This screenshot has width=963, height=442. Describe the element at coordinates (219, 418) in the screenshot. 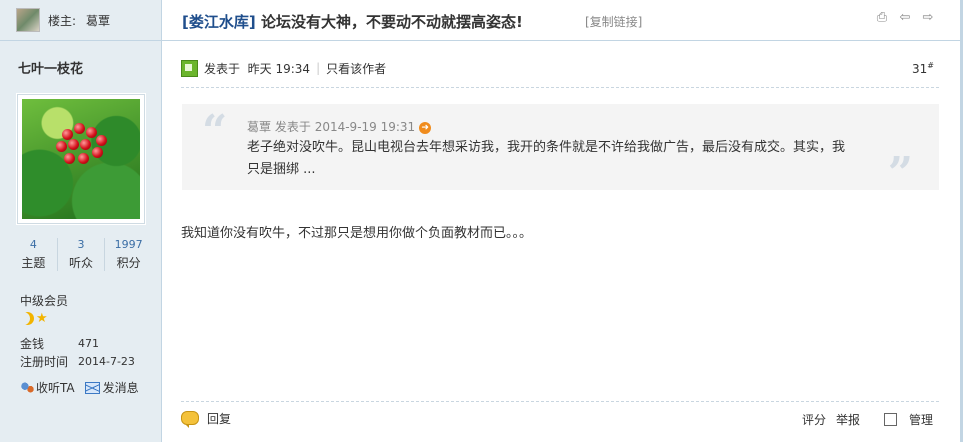

I see `reply-button: 回复` at that location.